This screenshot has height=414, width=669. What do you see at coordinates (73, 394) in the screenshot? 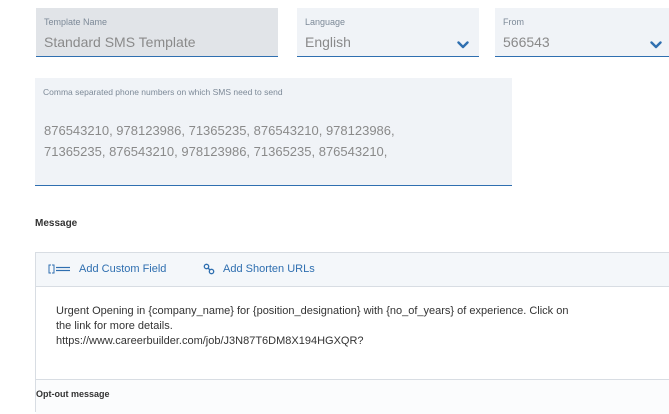
I see `optout-message-label: Opt-out message` at bounding box center [73, 394].